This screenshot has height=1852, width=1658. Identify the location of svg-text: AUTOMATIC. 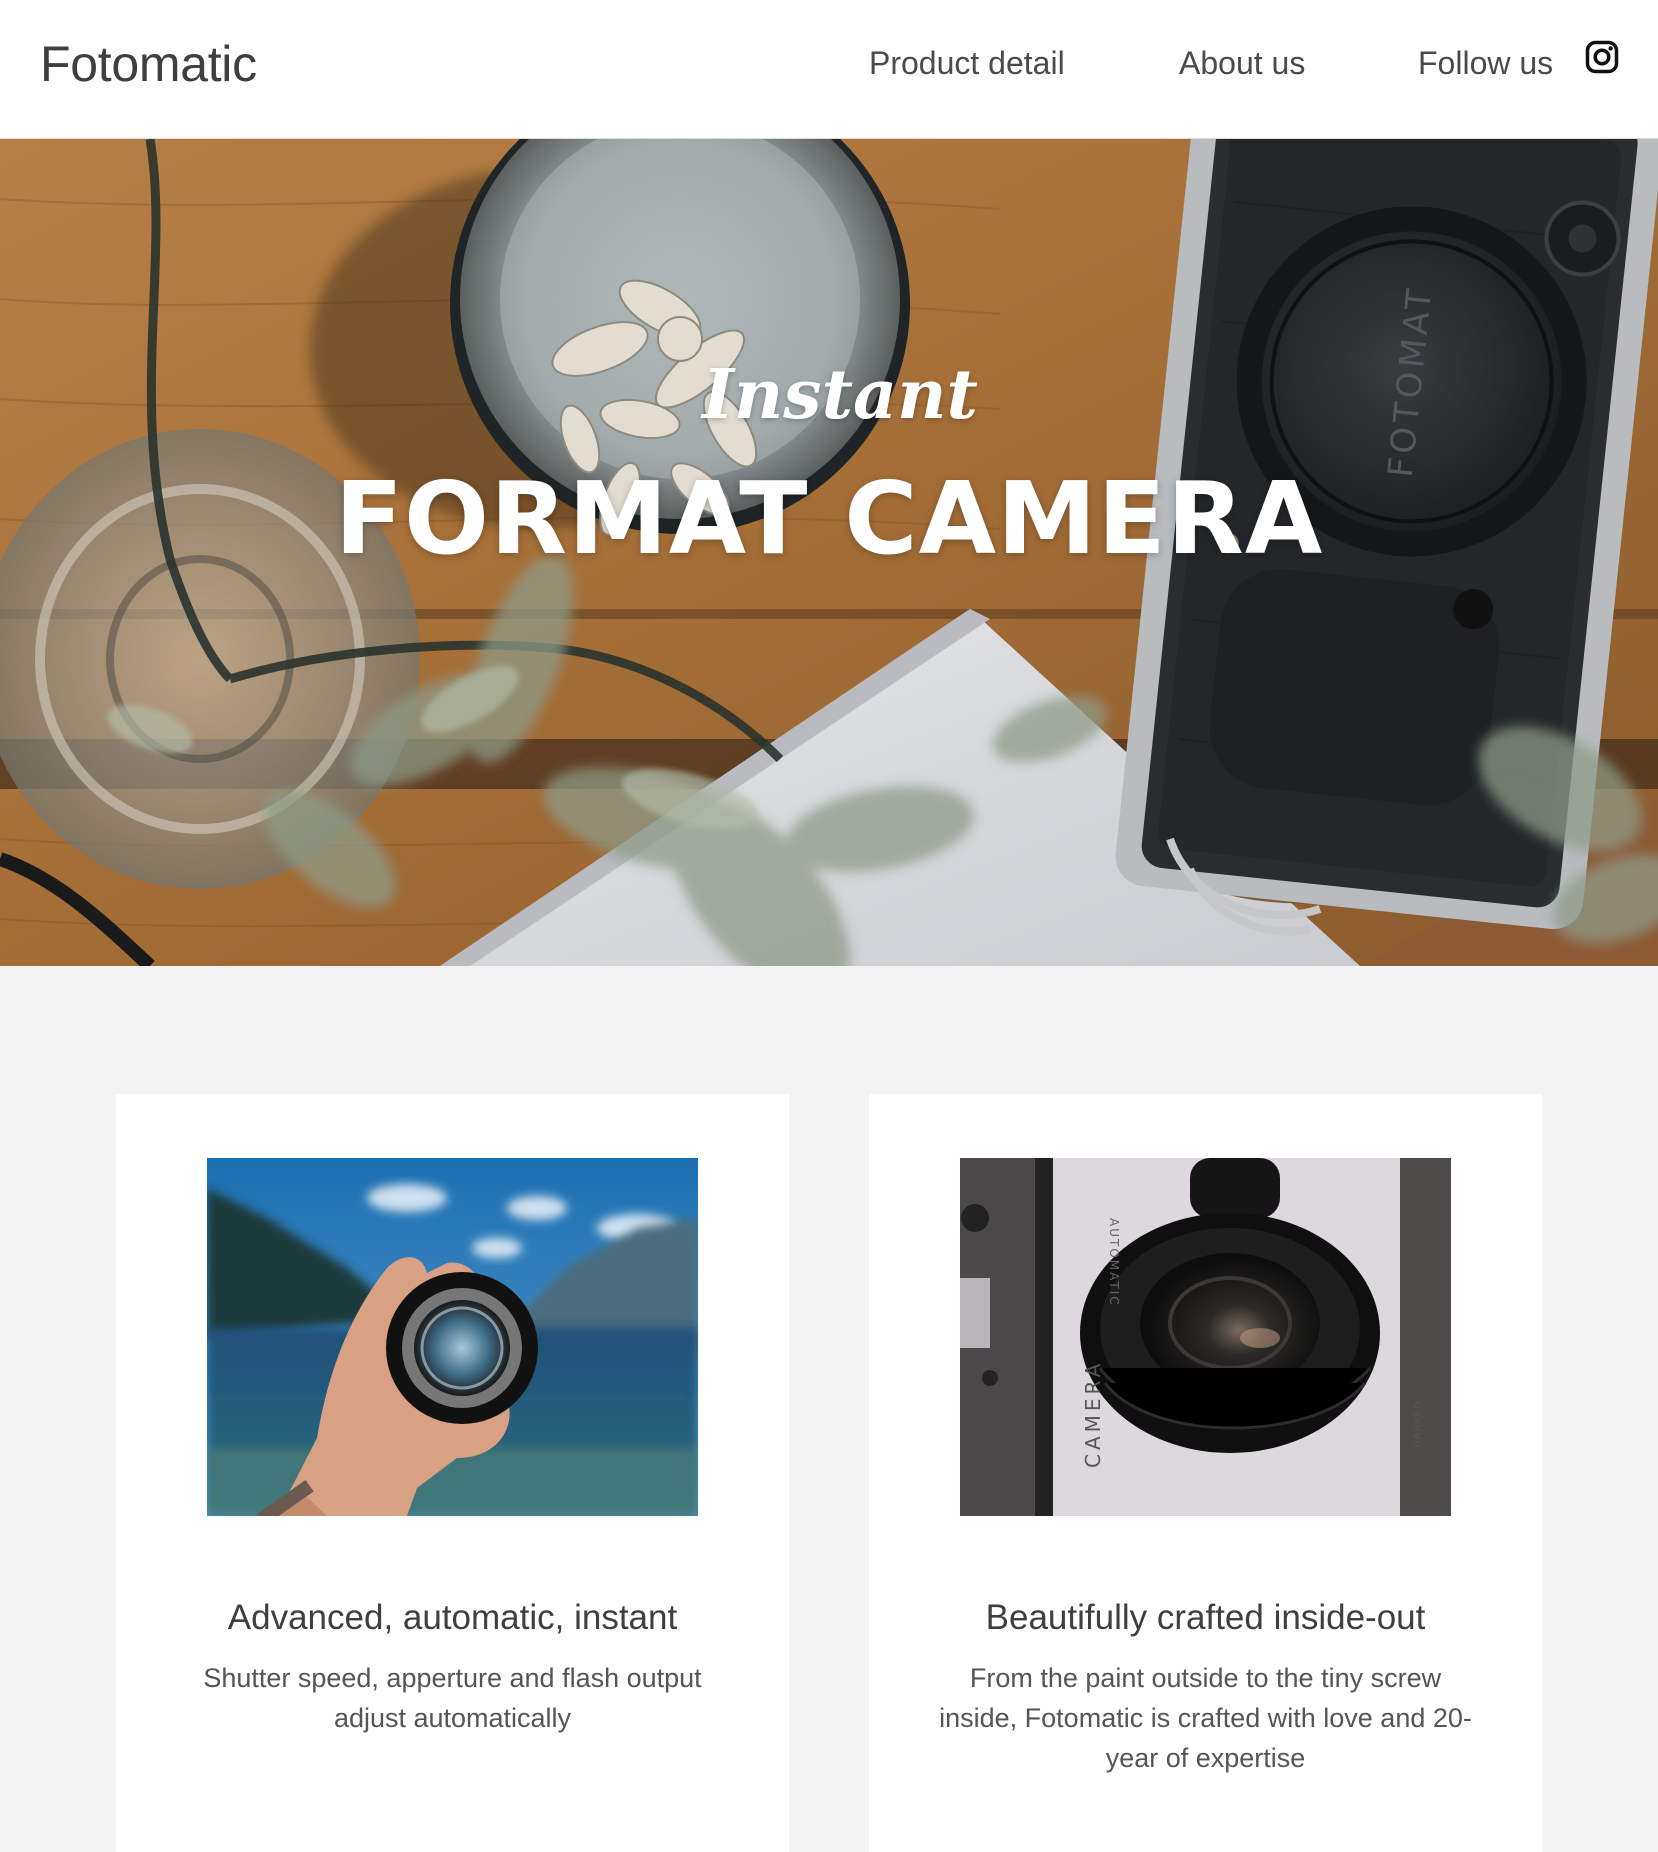
(1114, 1262).